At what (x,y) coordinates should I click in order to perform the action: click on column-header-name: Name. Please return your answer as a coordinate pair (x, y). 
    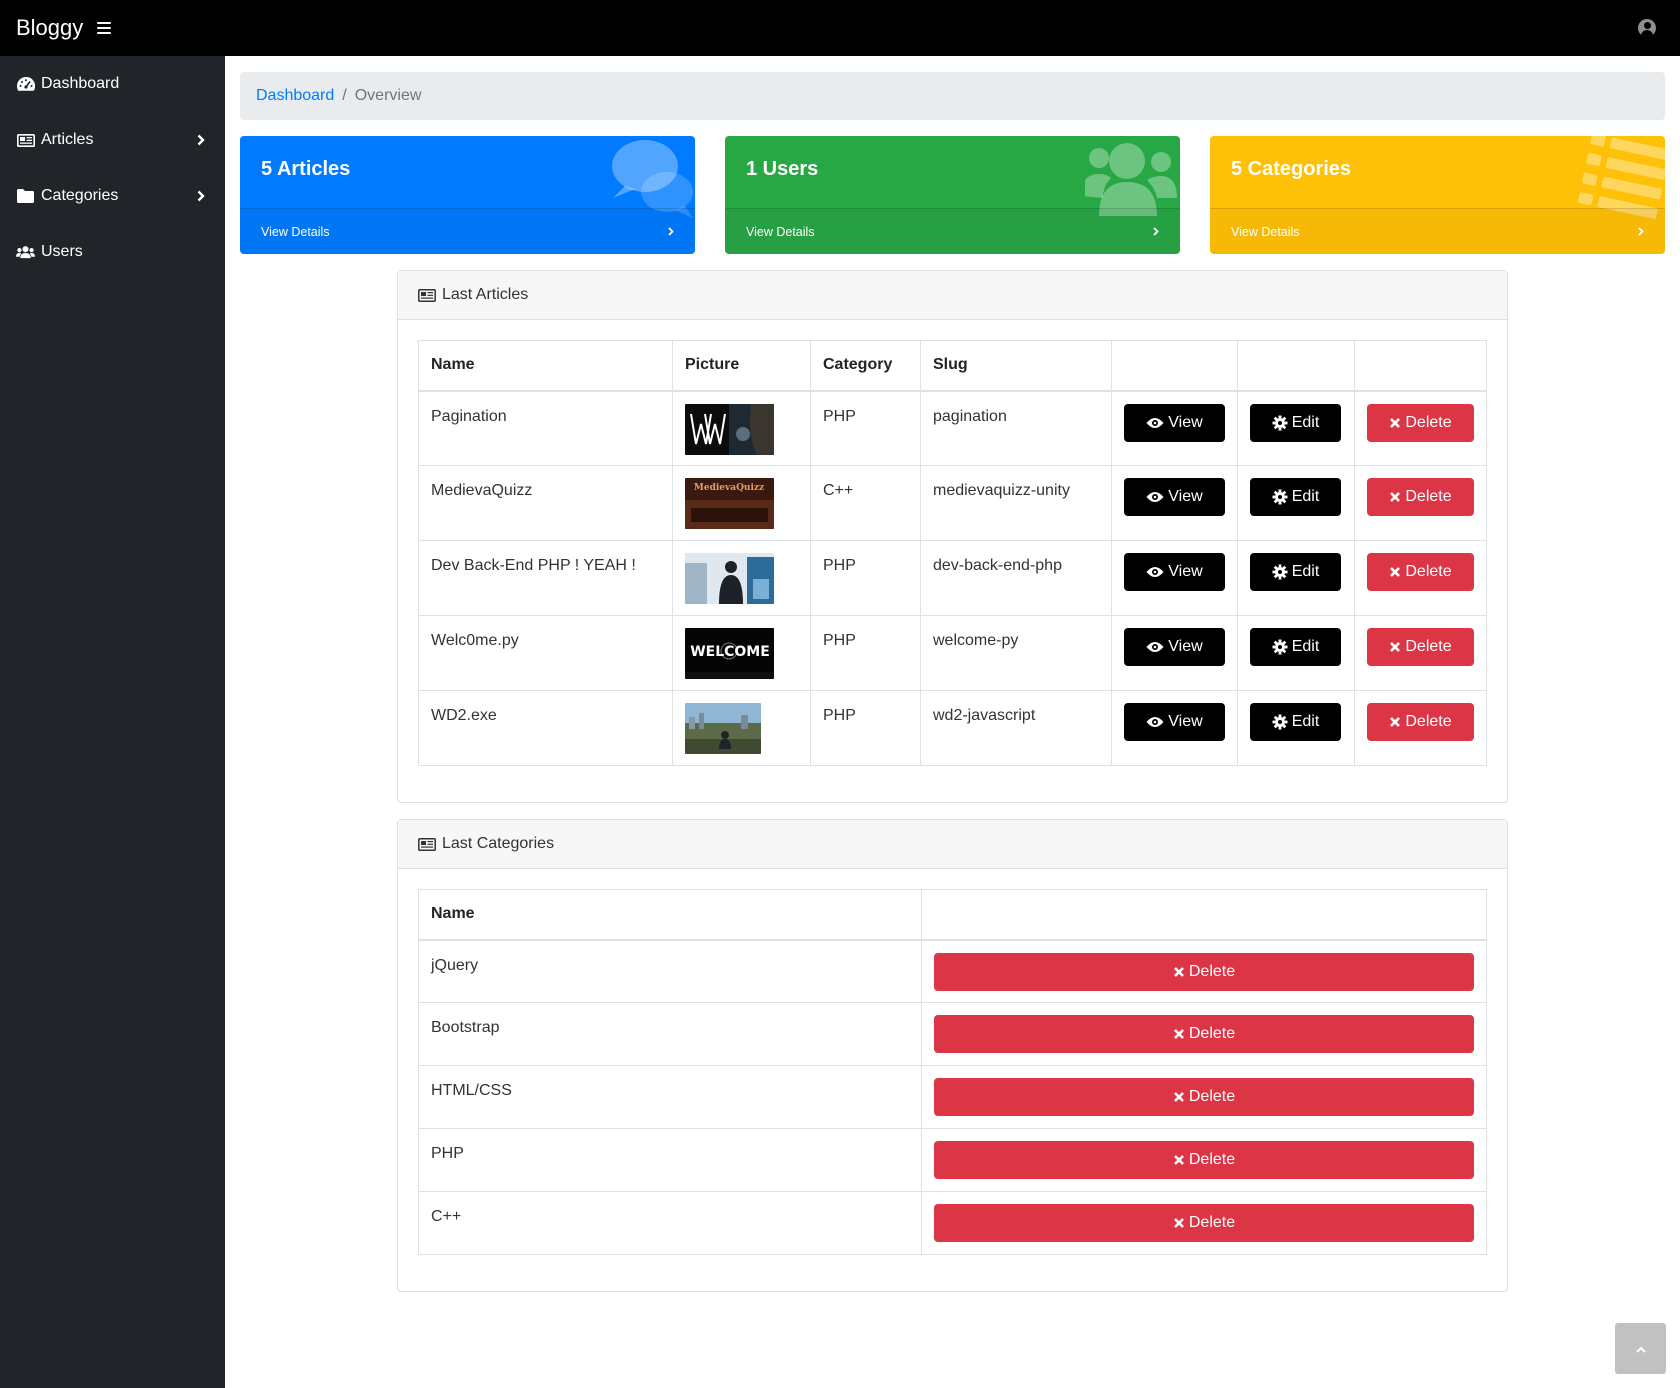
    Looking at the image, I should click on (545, 366).